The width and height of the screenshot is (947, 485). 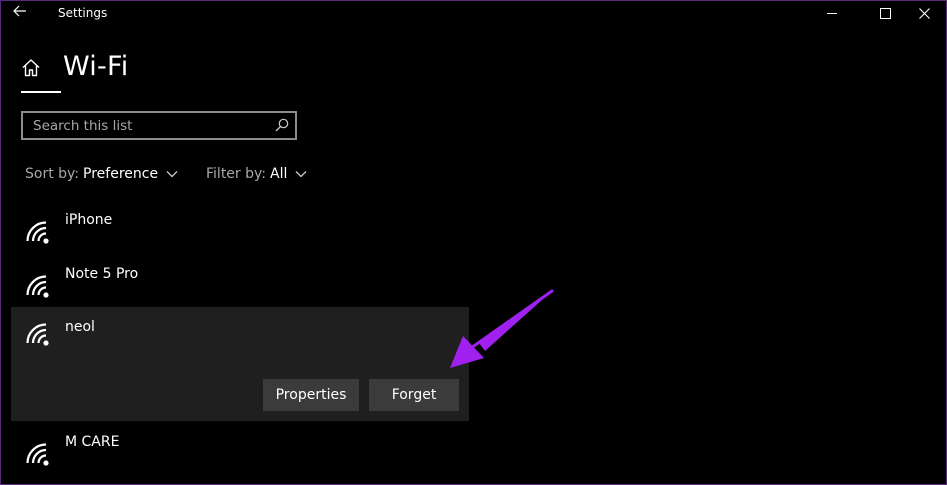 I want to click on back-button, so click(x=20, y=13).